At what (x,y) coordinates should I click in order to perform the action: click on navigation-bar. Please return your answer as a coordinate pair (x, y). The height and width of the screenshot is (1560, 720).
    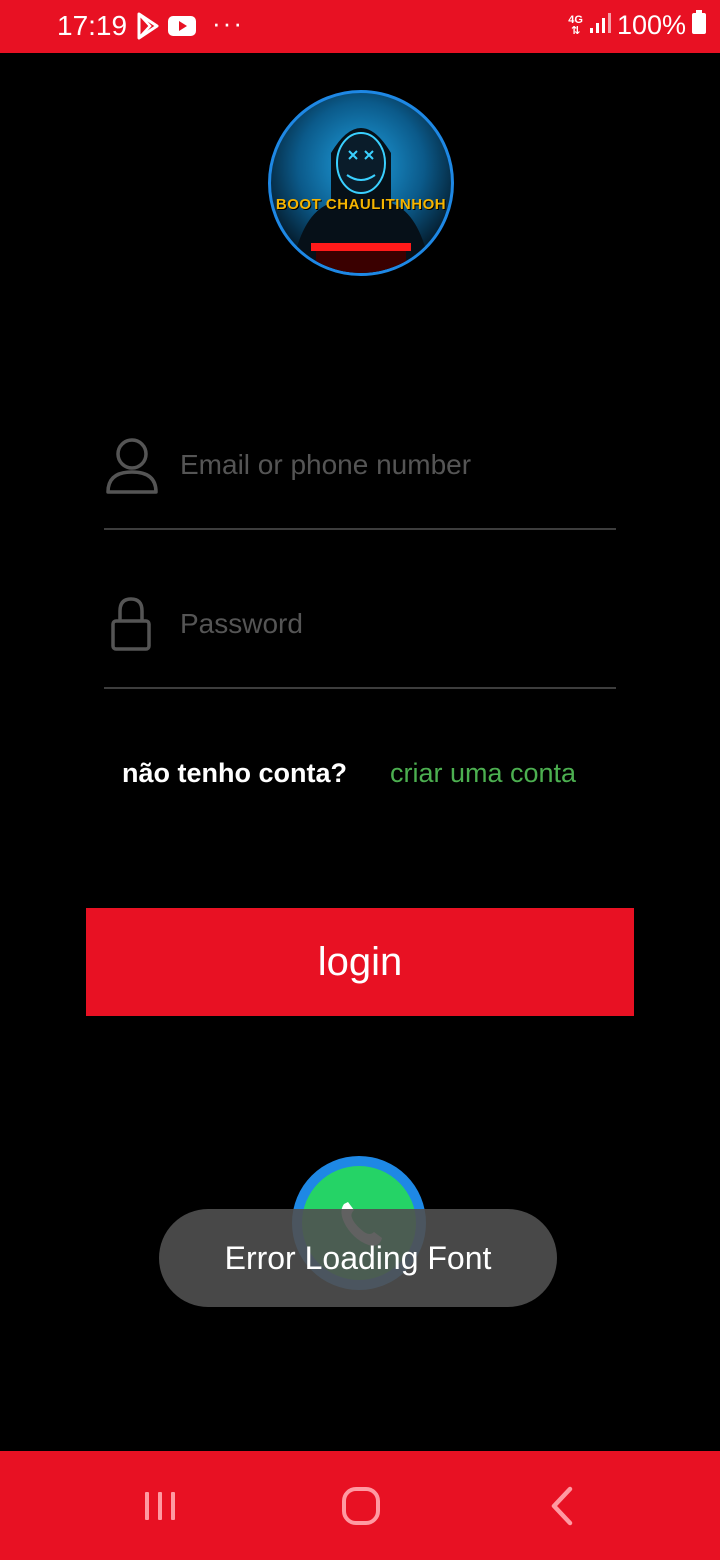
    Looking at the image, I should click on (360, 1505).